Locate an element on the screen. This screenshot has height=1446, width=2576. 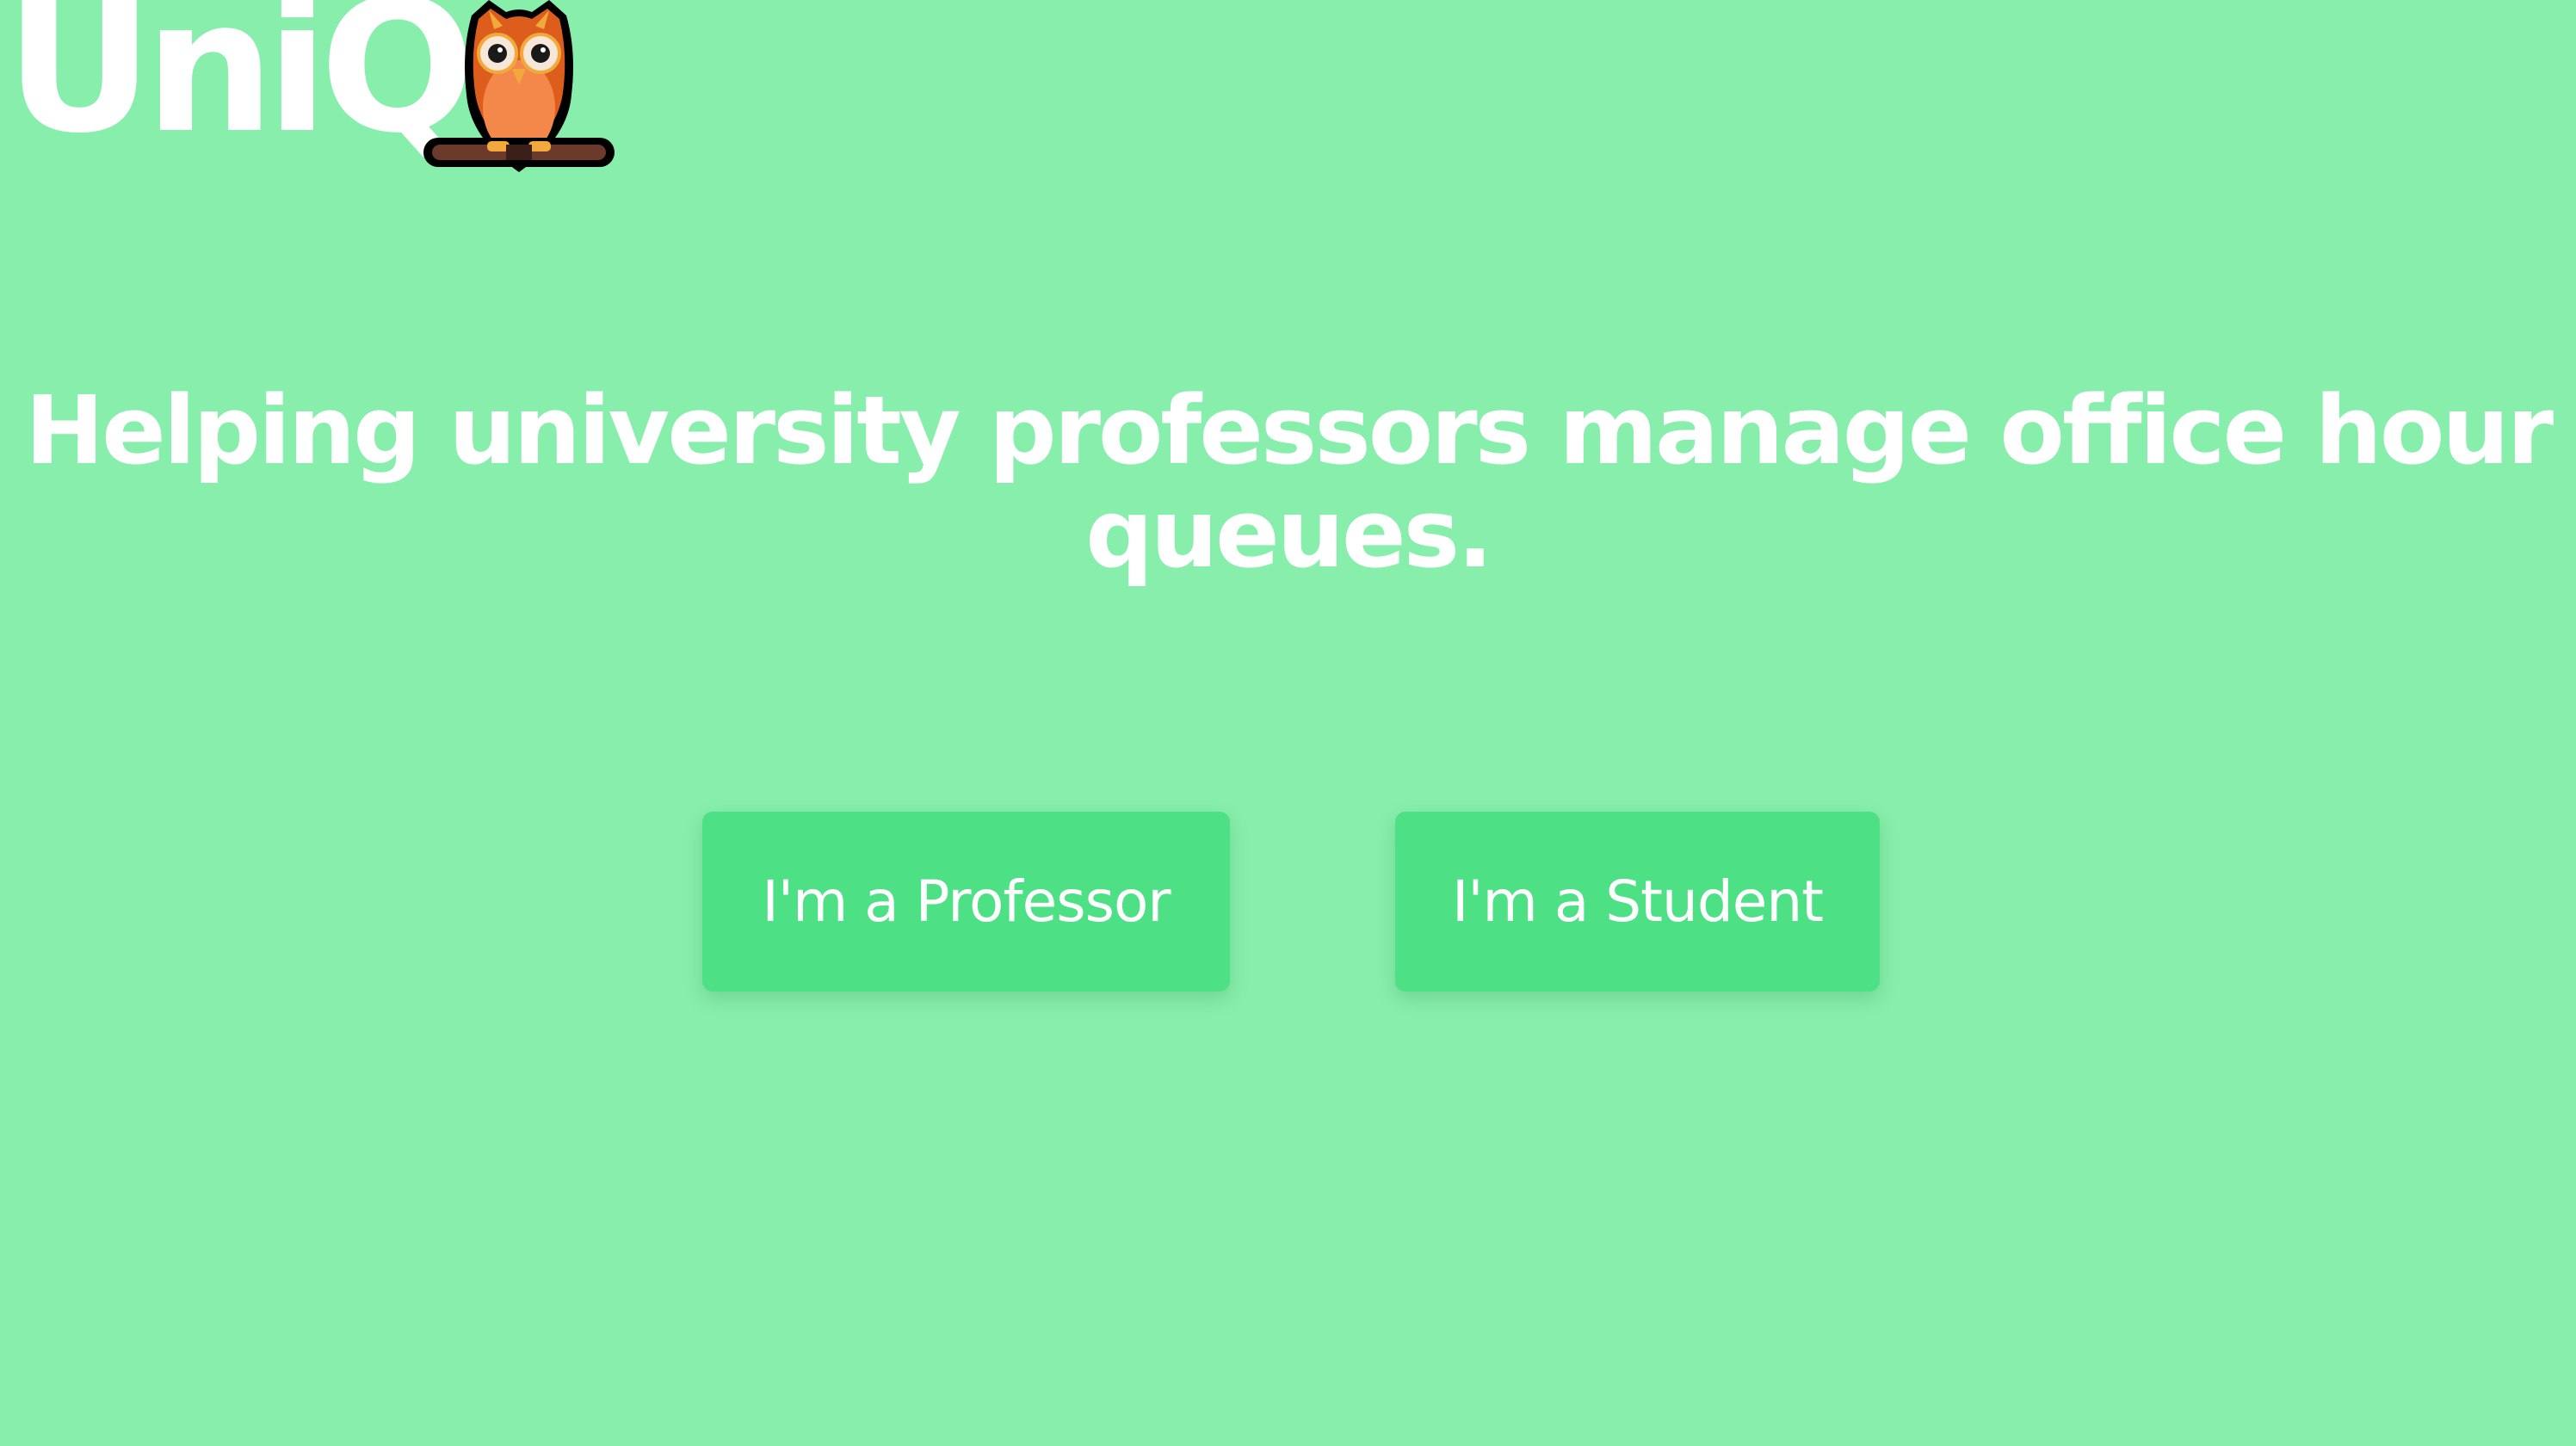
role-selection: I'm a Professor I'm a Student is located at coordinates (1288, 902).